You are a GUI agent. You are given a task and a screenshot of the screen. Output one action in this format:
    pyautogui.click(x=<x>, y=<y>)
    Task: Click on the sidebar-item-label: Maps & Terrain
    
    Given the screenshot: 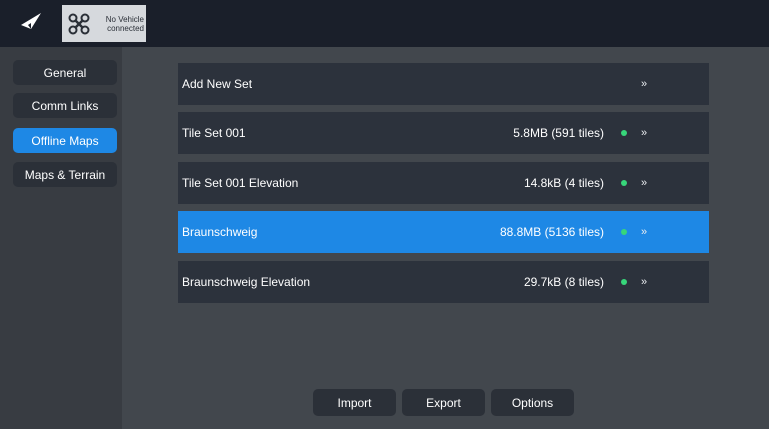 What is the action you would take?
    pyautogui.click(x=65, y=174)
    